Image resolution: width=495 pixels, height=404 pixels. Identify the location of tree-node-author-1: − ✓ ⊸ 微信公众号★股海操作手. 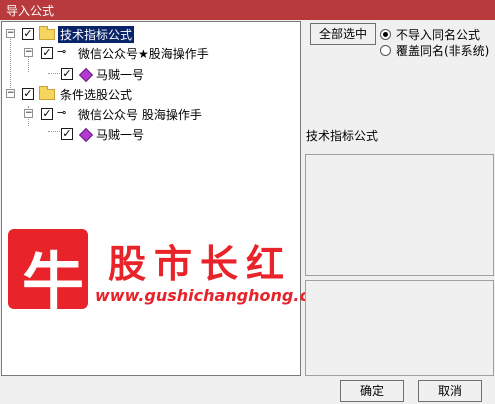
(151, 53).